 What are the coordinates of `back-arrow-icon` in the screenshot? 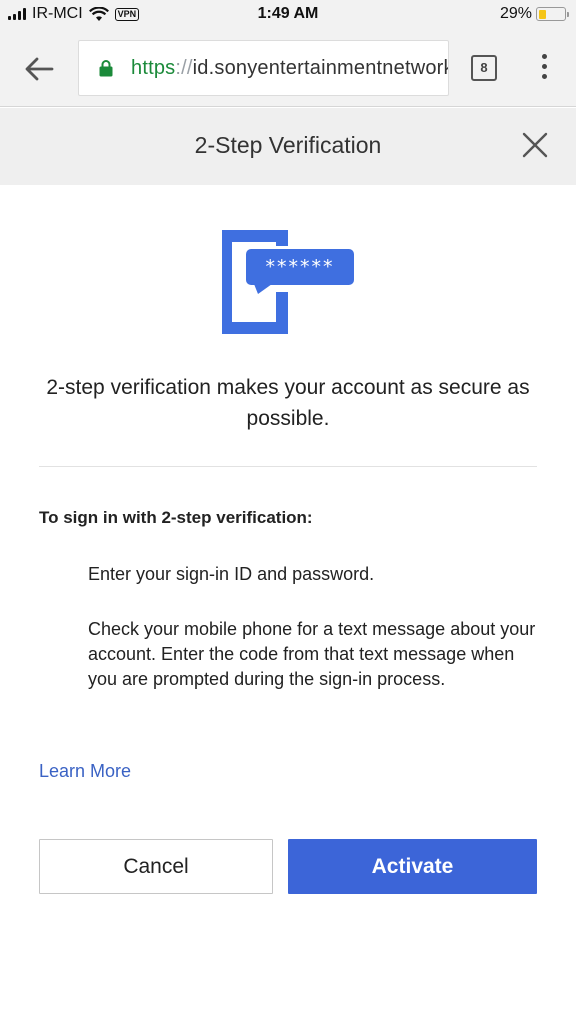 It's located at (39, 69).